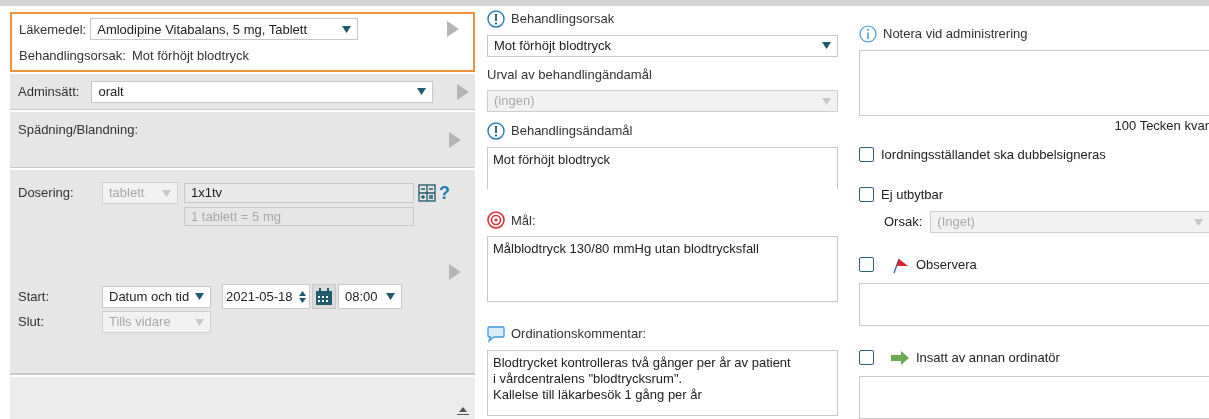 Image resolution: width=1209 pixels, height=419 pixels. I want to click on field-label: Adminsätt:, so click(49, 91).